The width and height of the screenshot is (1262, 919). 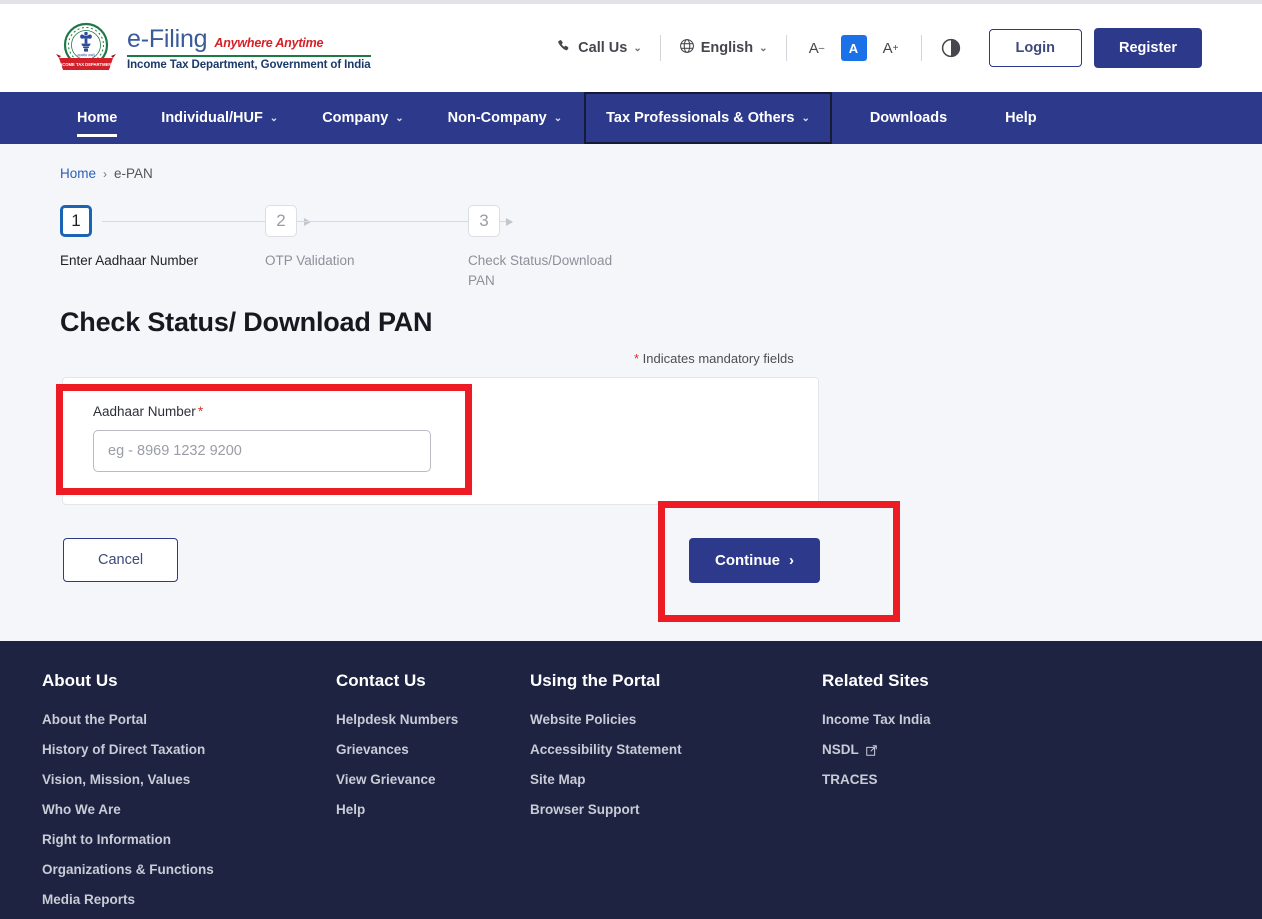 I want to click on footer-link: Who We Are, so click(x=189, y=809).